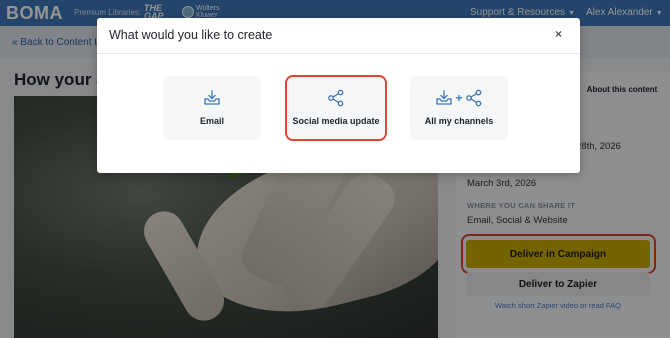 This screenshot has width=670, height=338. What do you see at coordinates (338, 36) in the screenshot?
I see `modal-header: What would you like to create ×` at bounding box center [338, 36].